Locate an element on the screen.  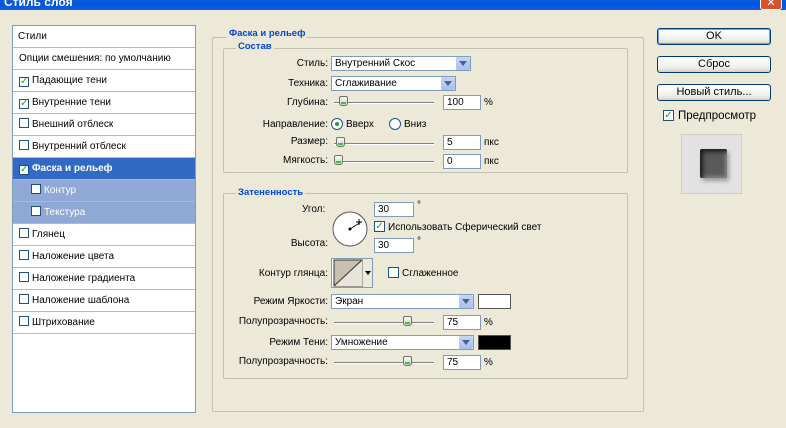
close-icon: ✕ is located at coordinates (771, 5).